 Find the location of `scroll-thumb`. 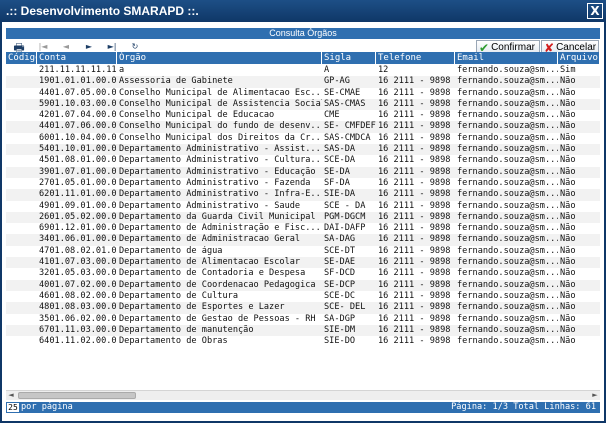

scroll-thumb is located at coordinates (77, 395).